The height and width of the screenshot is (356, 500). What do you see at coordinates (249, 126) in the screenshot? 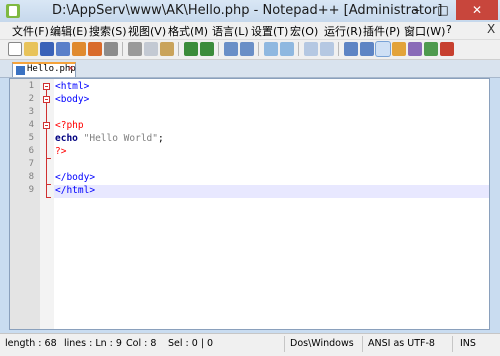
I see `code-line: 4 <?php` at bounding box center [249, 126].